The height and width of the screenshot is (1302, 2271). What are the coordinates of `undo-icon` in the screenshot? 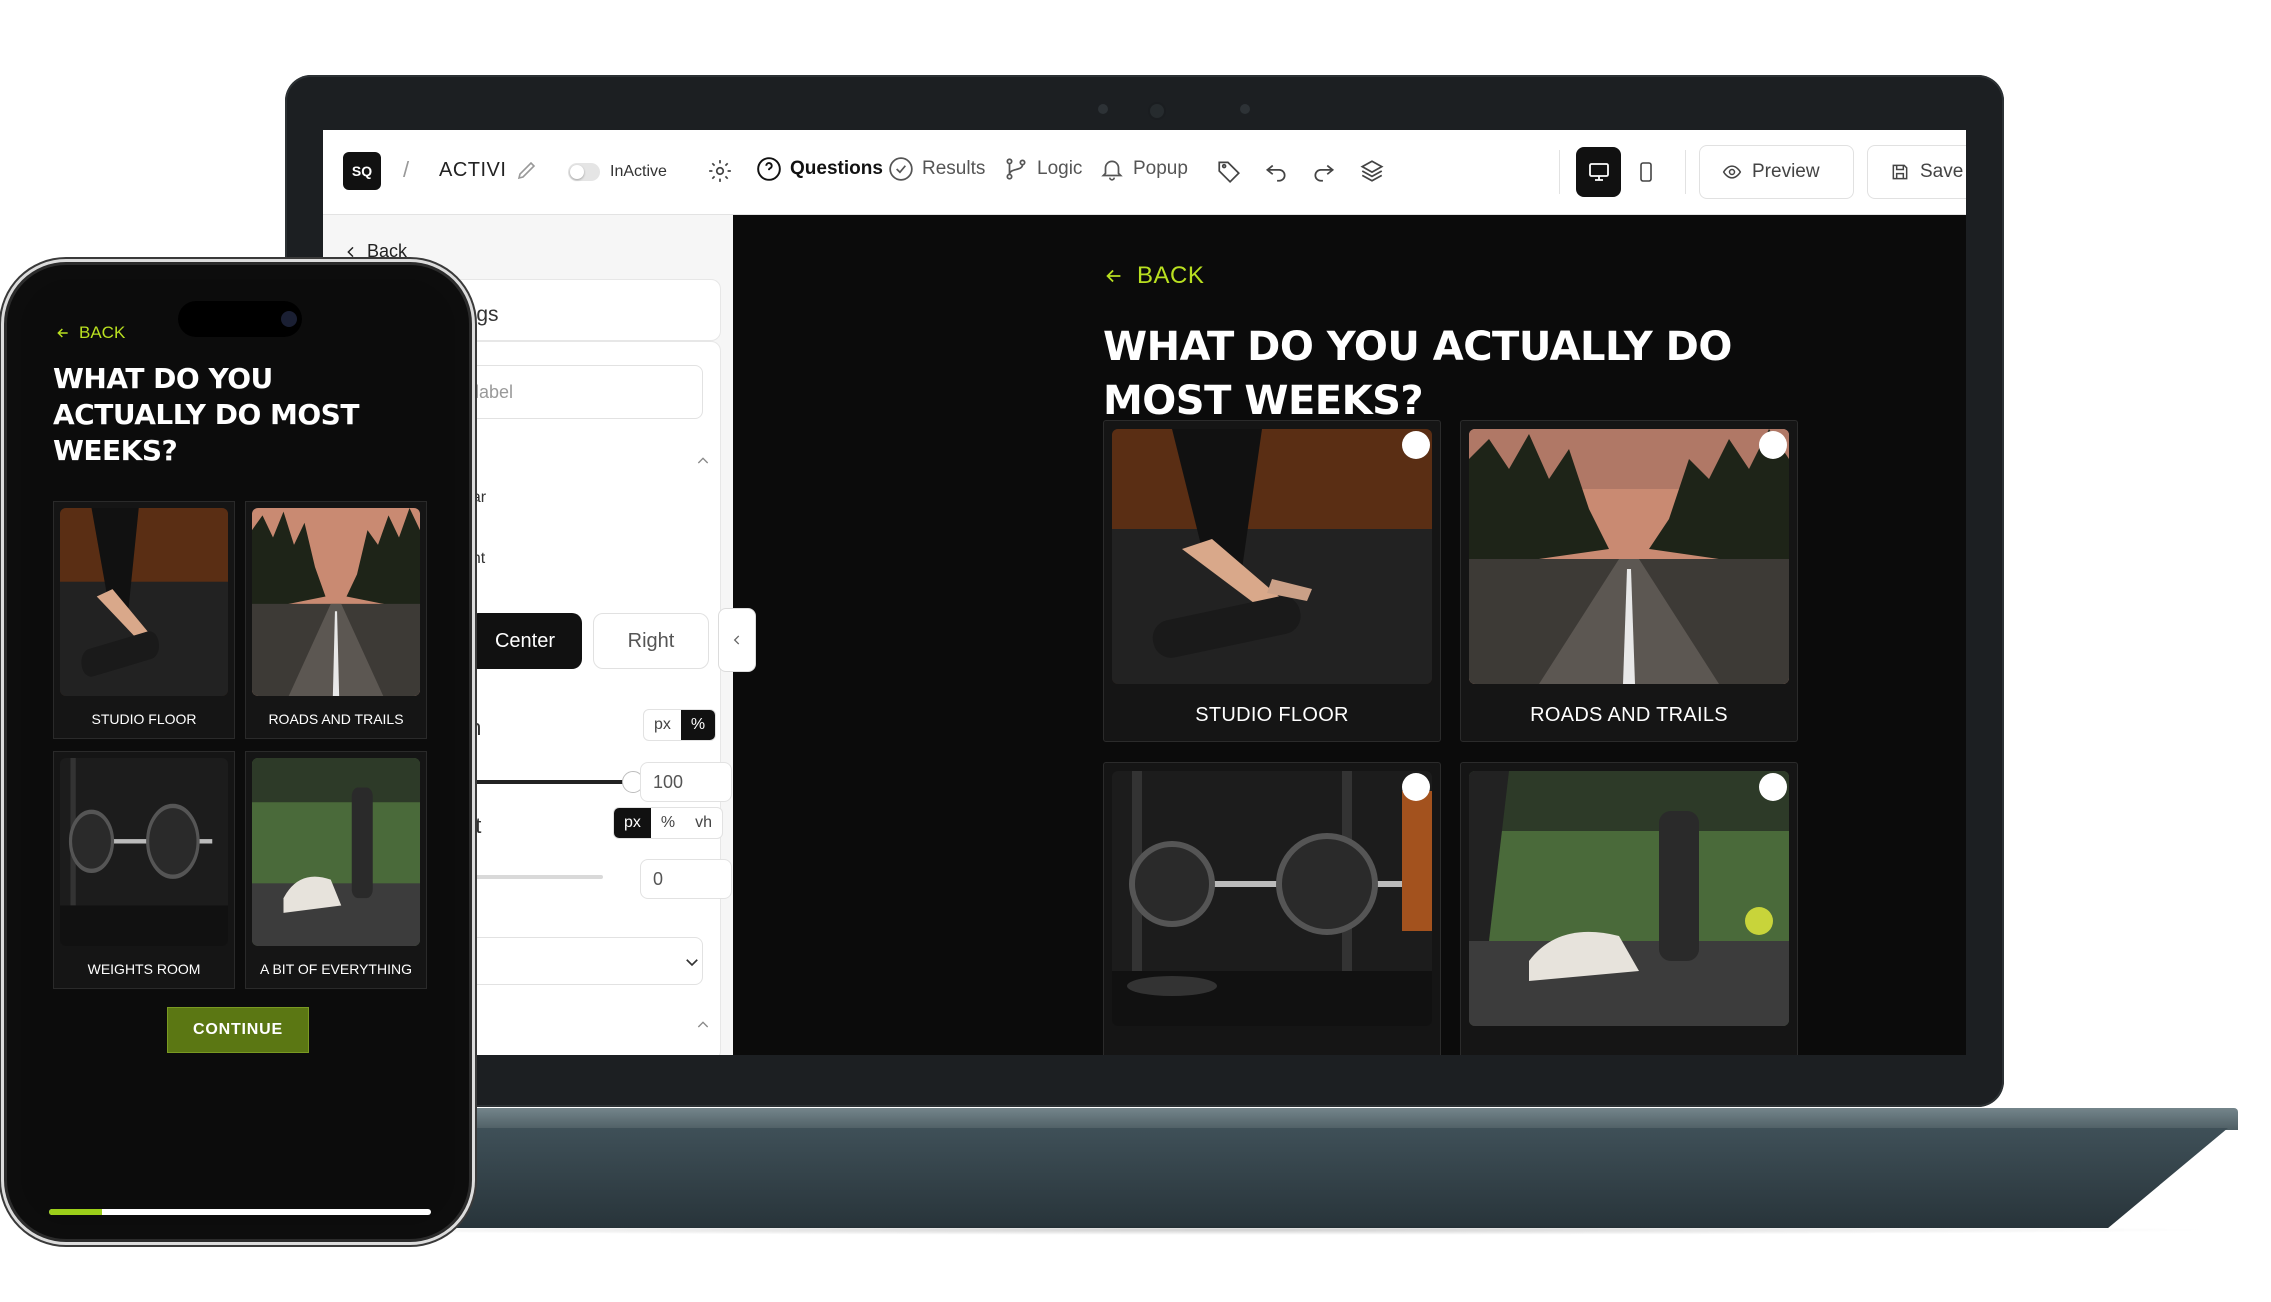 It's located at (1276, 171).